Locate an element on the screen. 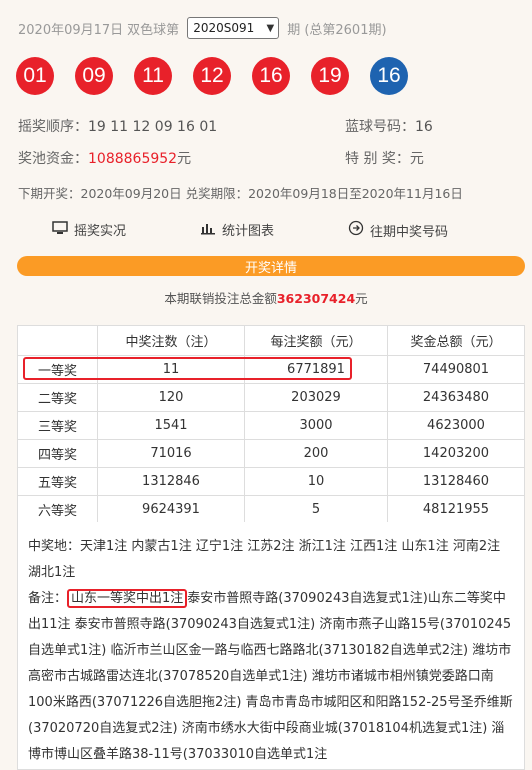 This screenshot has width=532, height=770. chevron-down-icon: ▼ is located at coordinates (270, 28).